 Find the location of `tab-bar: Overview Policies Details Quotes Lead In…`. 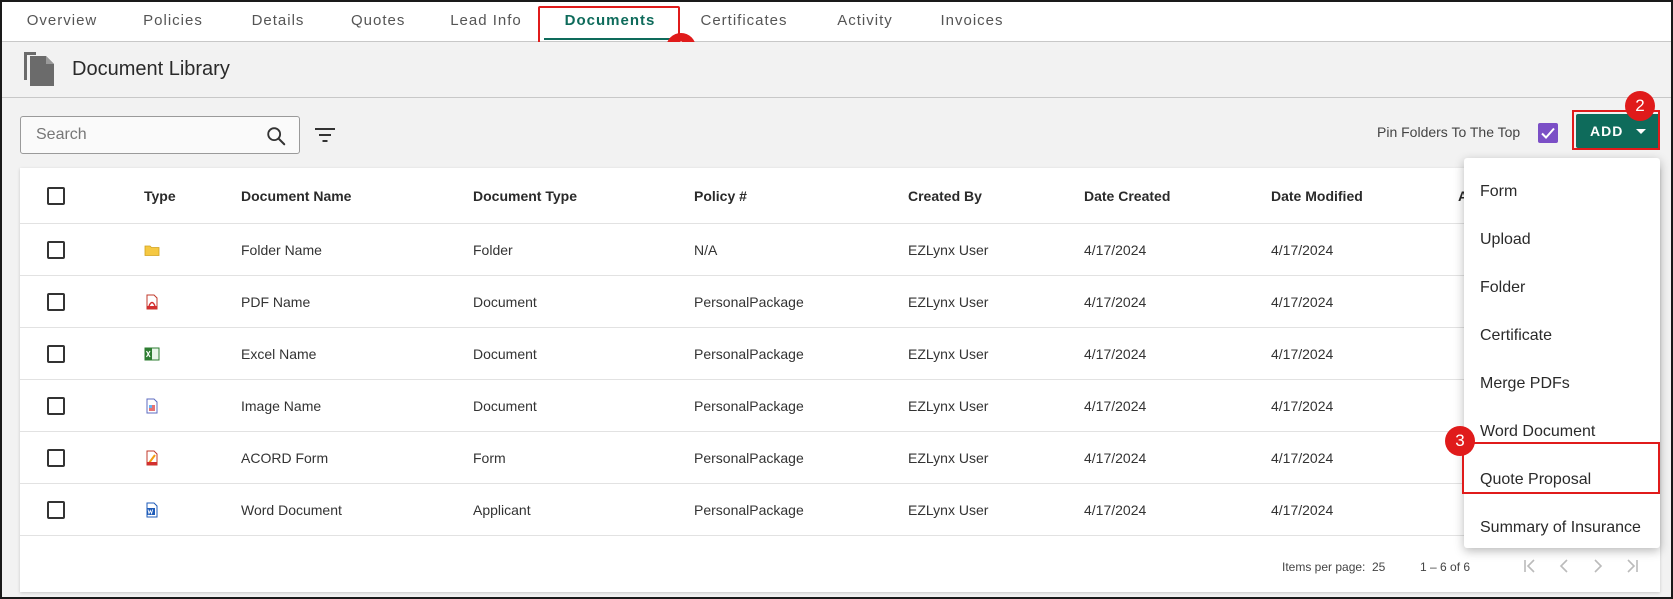

tab-bar: Overview Policies Details Quotes Lead In… is located at coordinates (836, 22).